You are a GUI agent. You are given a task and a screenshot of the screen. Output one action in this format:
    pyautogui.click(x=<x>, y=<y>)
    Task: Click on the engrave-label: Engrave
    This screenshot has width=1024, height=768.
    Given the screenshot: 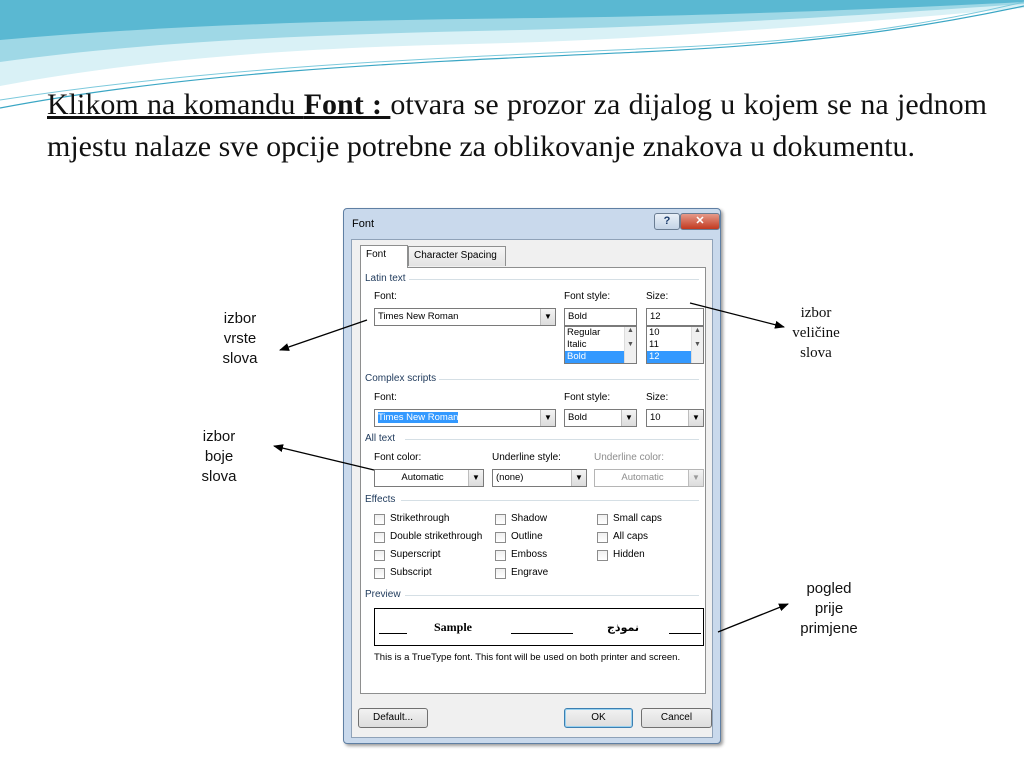 What is the action you would take?
    pyautogui.click(x=530, y=572)
    